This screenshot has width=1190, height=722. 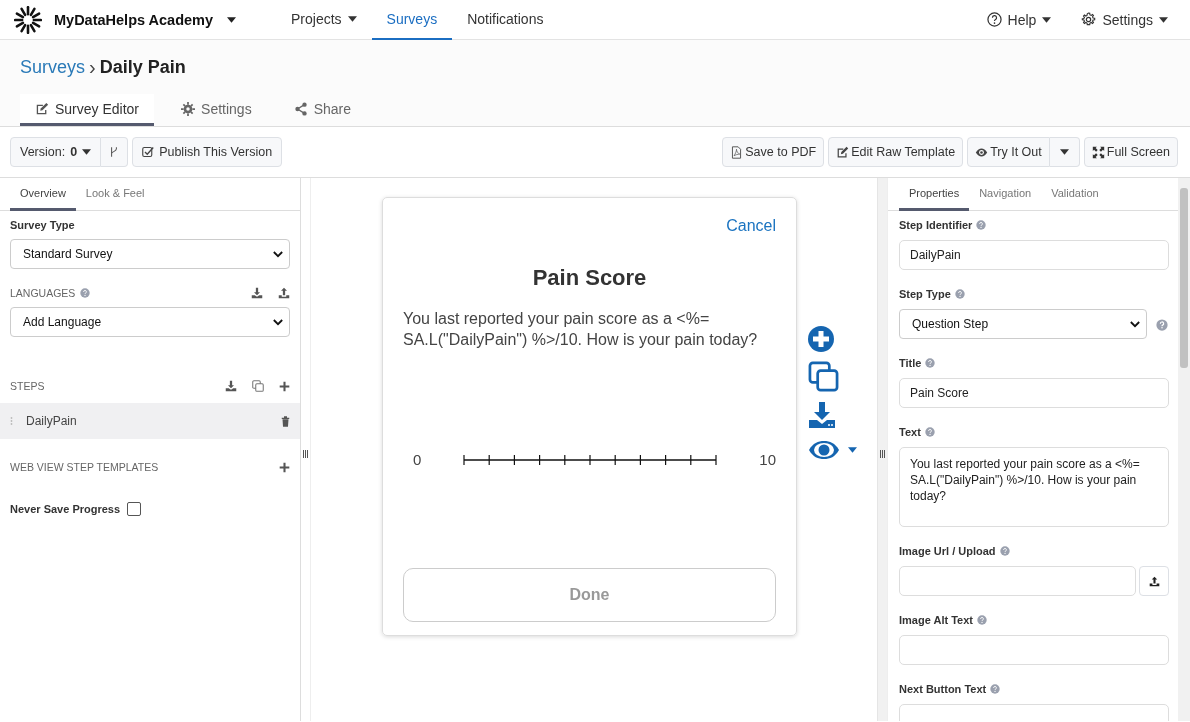 I want to click on page-title: Daily Pain, so click(x=142, y=68).